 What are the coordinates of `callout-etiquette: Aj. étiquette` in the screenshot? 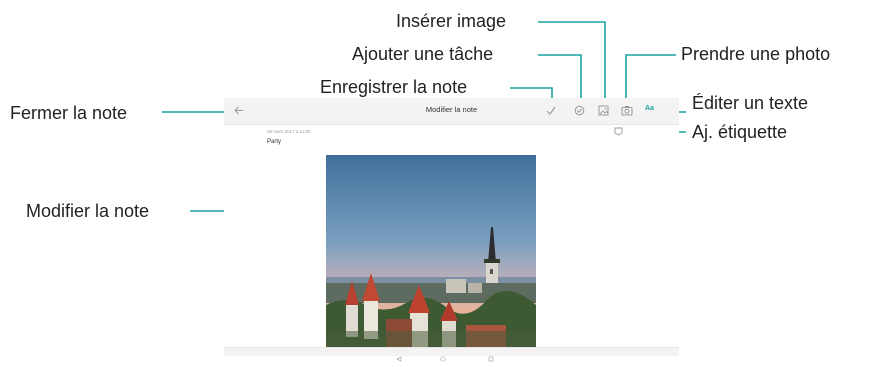 It's located at (740, 132).